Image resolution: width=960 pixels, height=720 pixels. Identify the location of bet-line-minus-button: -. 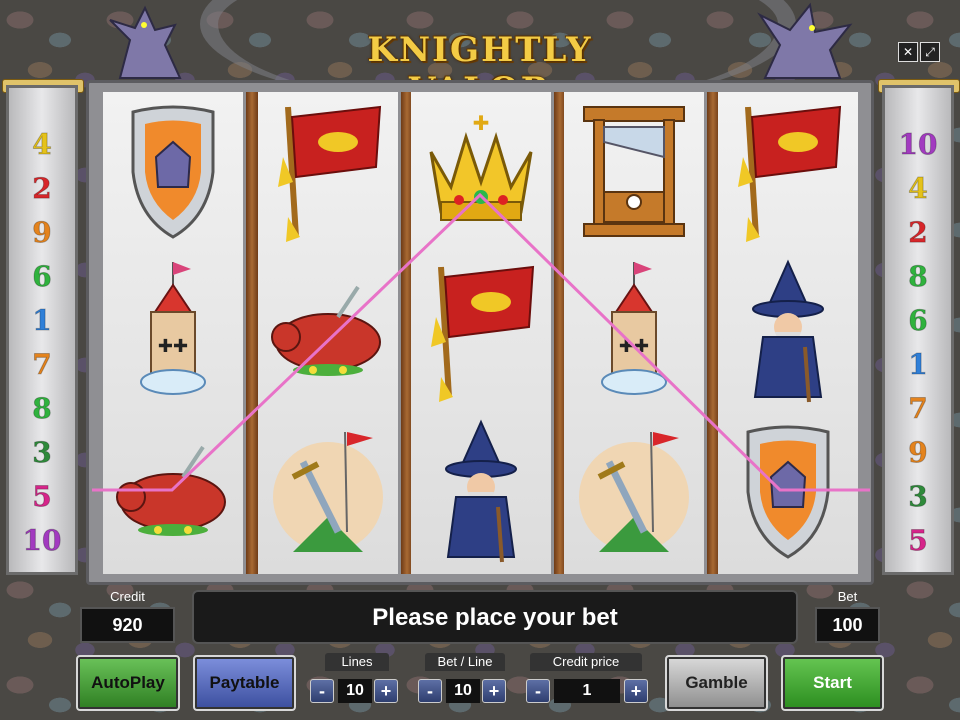
(430, 691).